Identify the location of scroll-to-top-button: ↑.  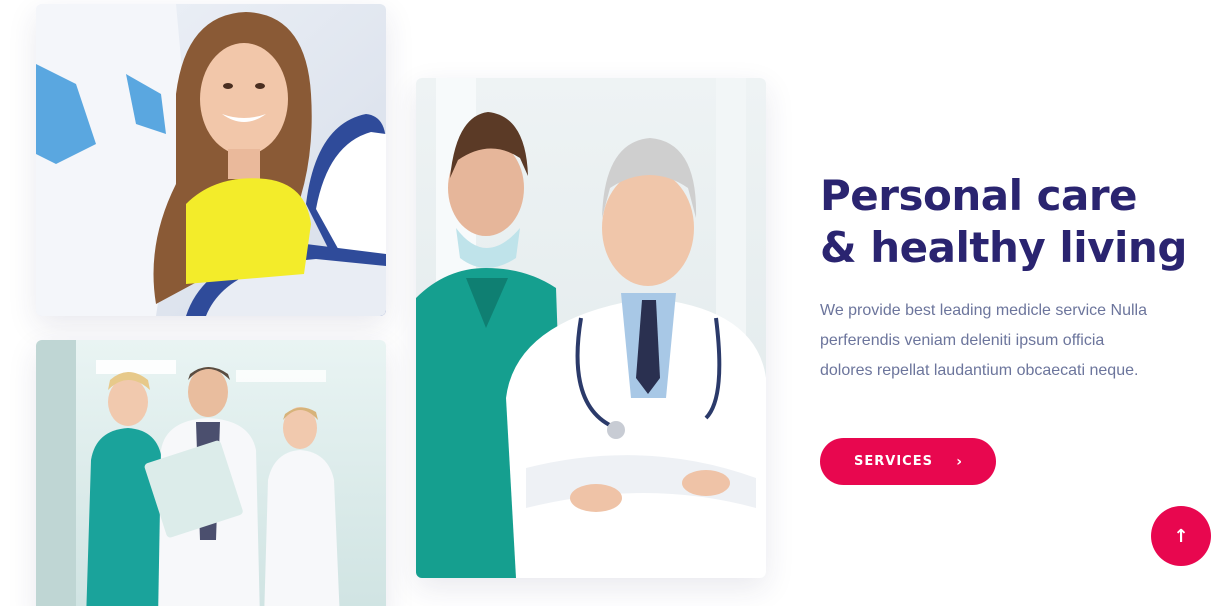
(1181, 536).